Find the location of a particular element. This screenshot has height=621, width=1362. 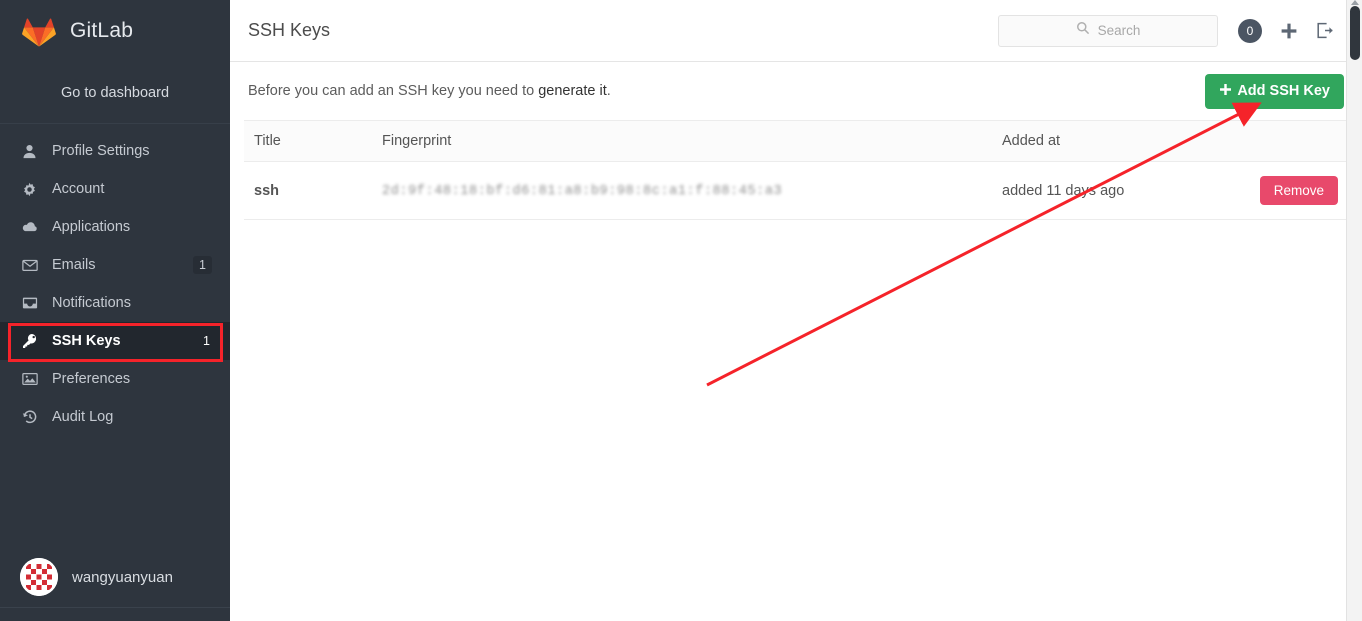

brand-header: GitLab is located at coordinates (115, 31).